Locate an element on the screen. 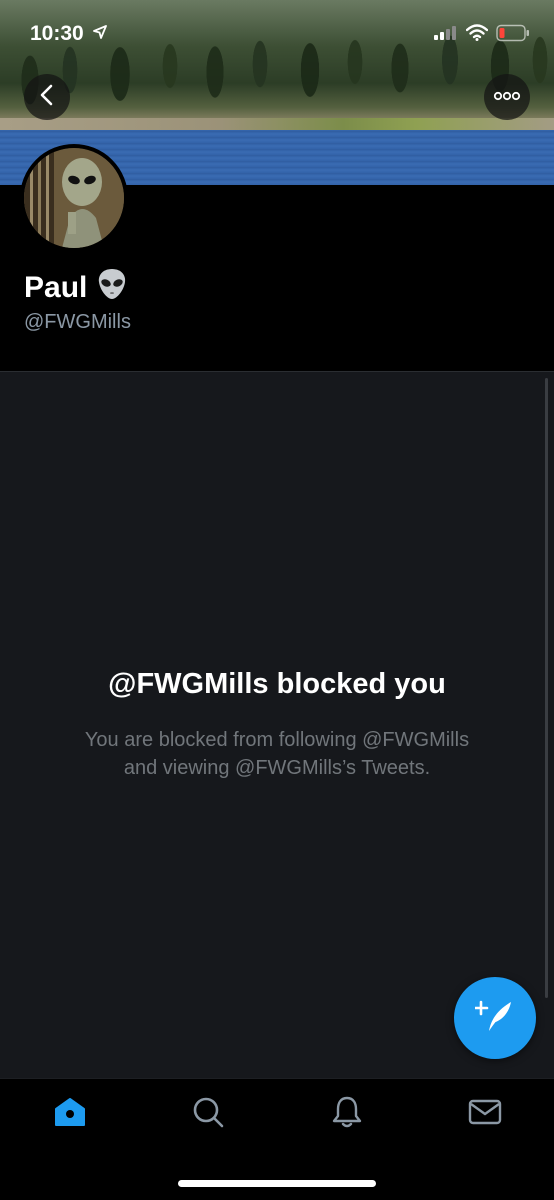 This screenshot has height=1200, width=554. compose-tweet-button is located at coordinates (495, 1018).